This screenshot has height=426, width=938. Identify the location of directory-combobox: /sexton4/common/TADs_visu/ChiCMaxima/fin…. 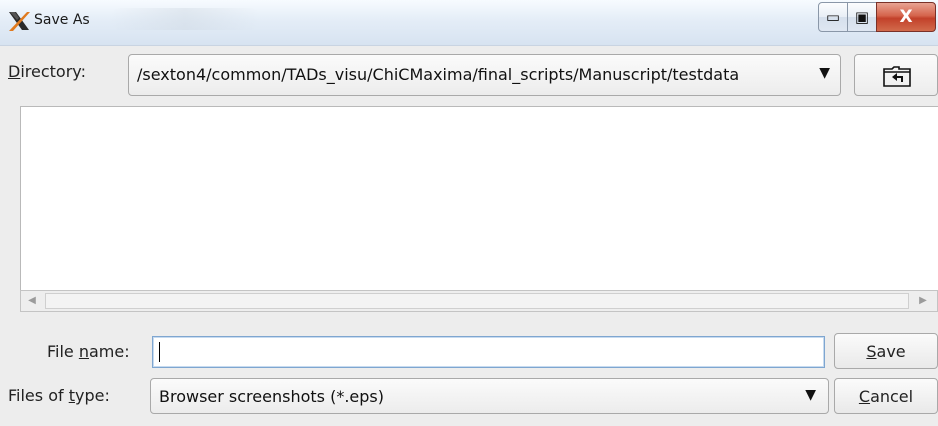
(484, 75).